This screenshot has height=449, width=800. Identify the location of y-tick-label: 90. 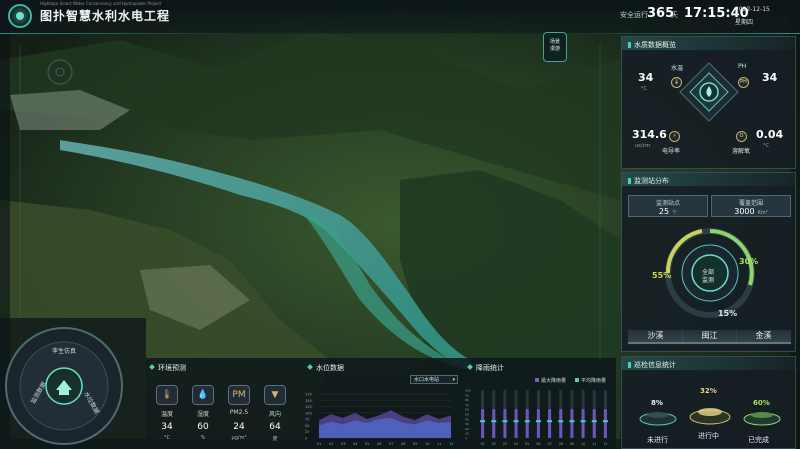
(467, 395).